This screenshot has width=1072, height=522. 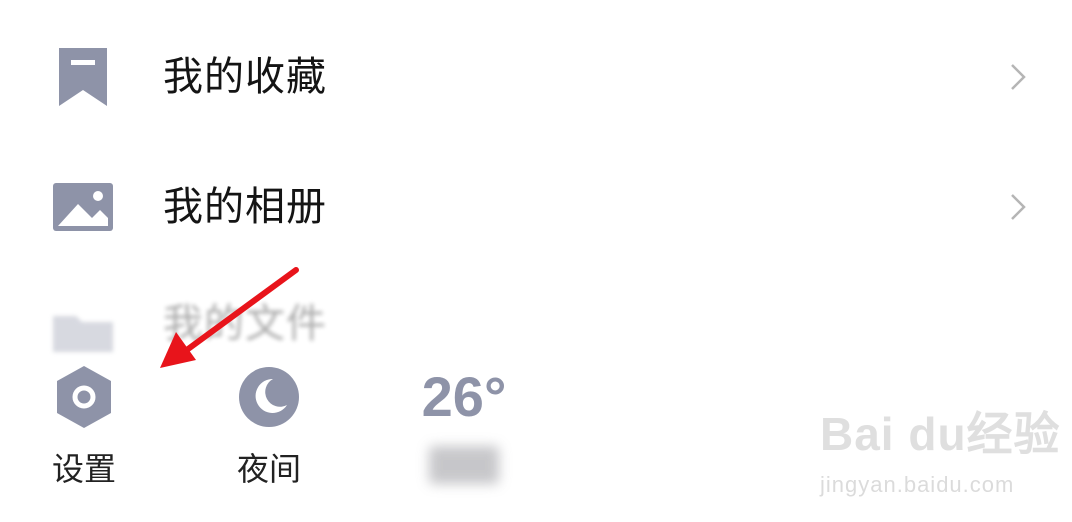 I want to click on menu-item-files: 我的文件, so click(x=536, y=317).